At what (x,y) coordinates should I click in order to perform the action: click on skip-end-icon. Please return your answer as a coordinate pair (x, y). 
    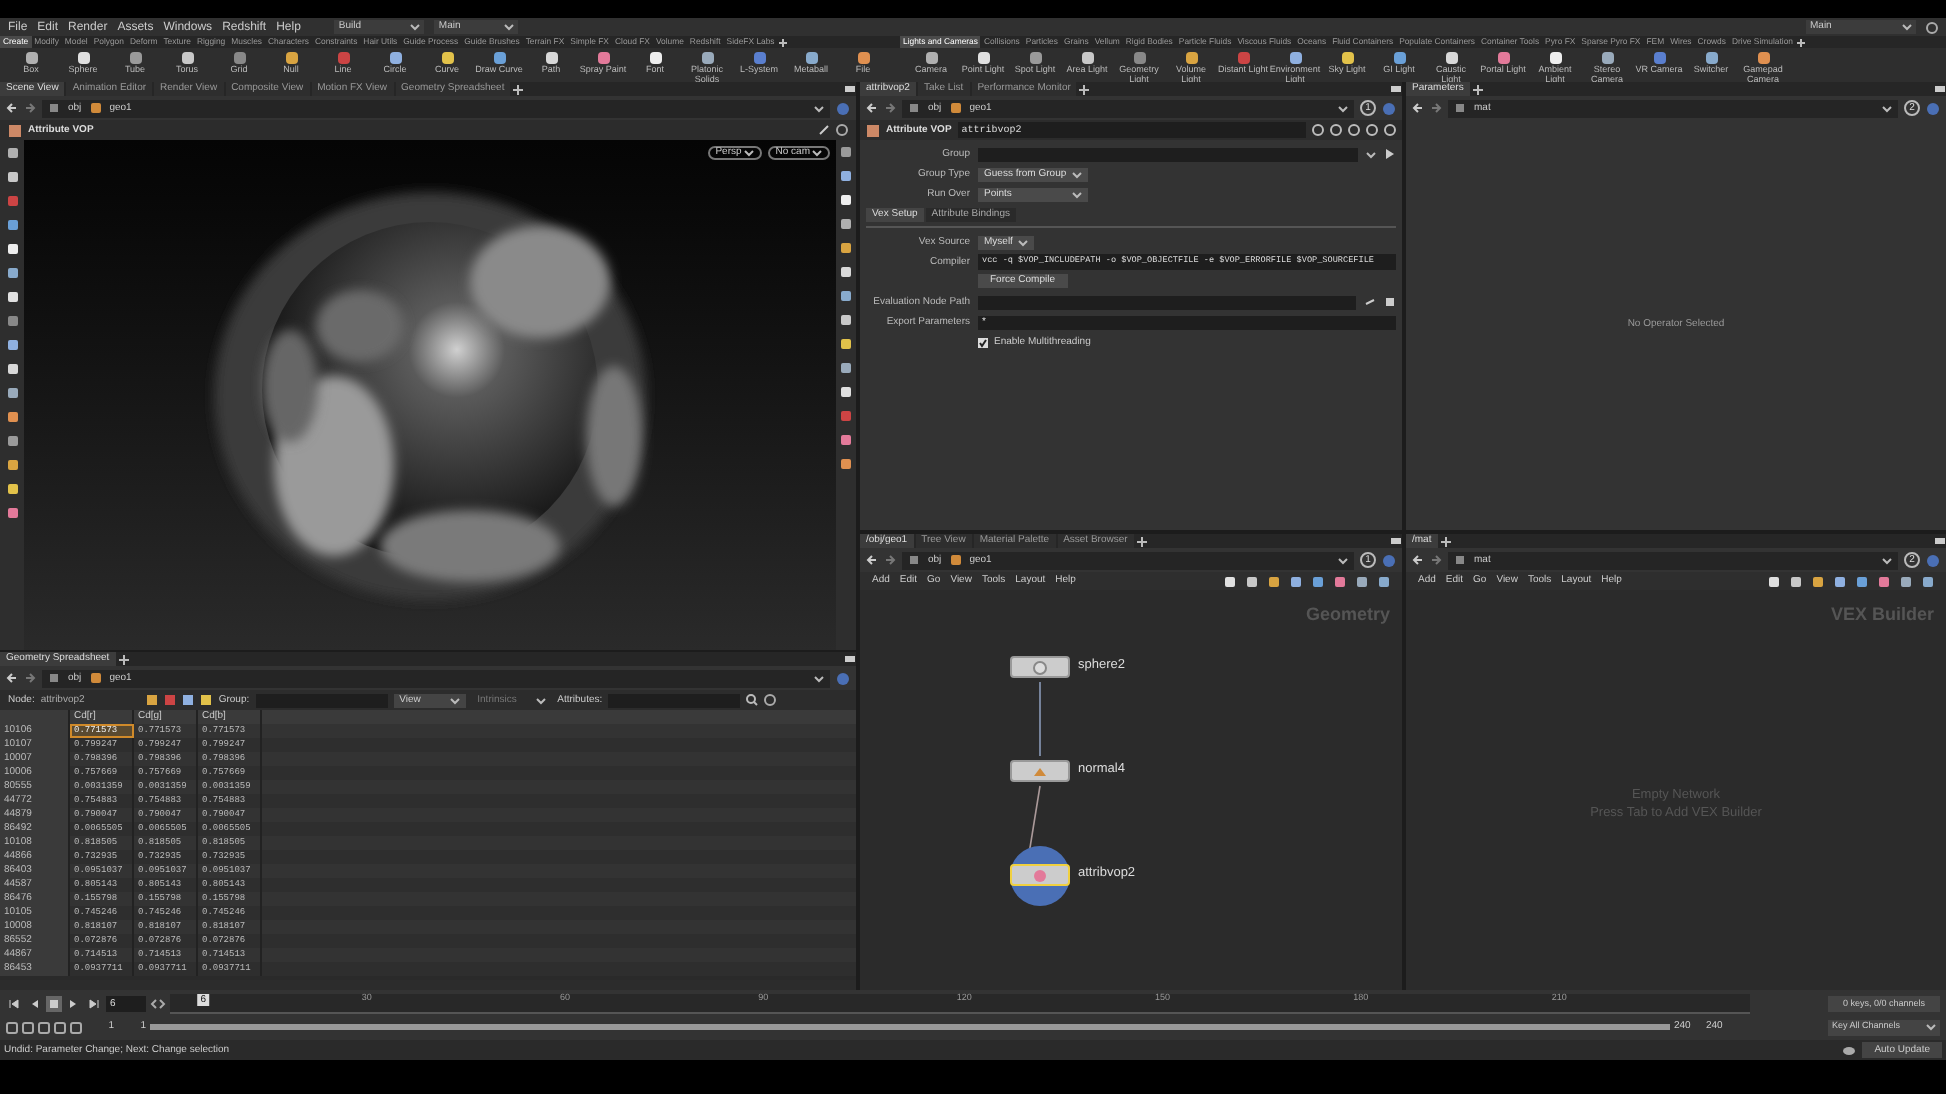
    Looking at the image, I should click on (94, 1004).